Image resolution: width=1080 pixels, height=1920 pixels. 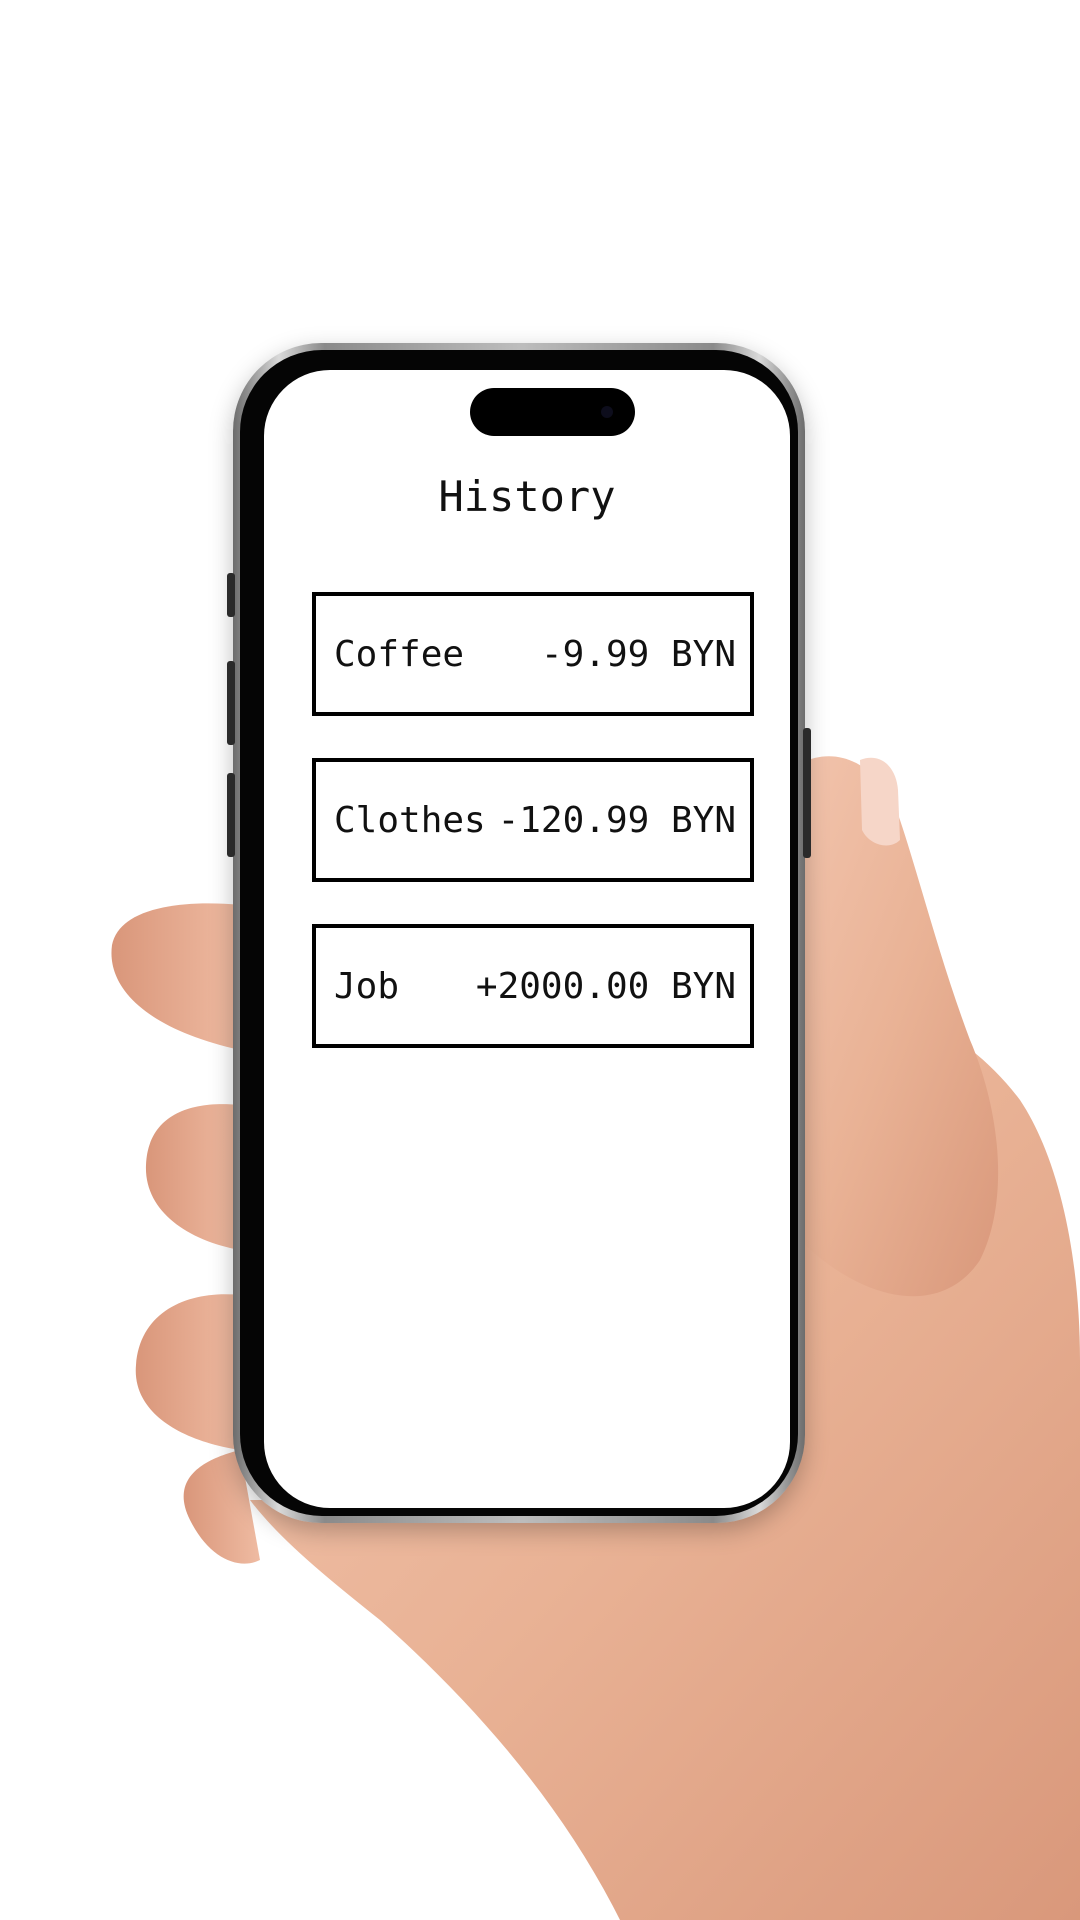 What do you see at coordinates (605, 986) in the screenshot?
I see `transaction-amount: +2000.00 BYN` at bounding box center [605, 986].